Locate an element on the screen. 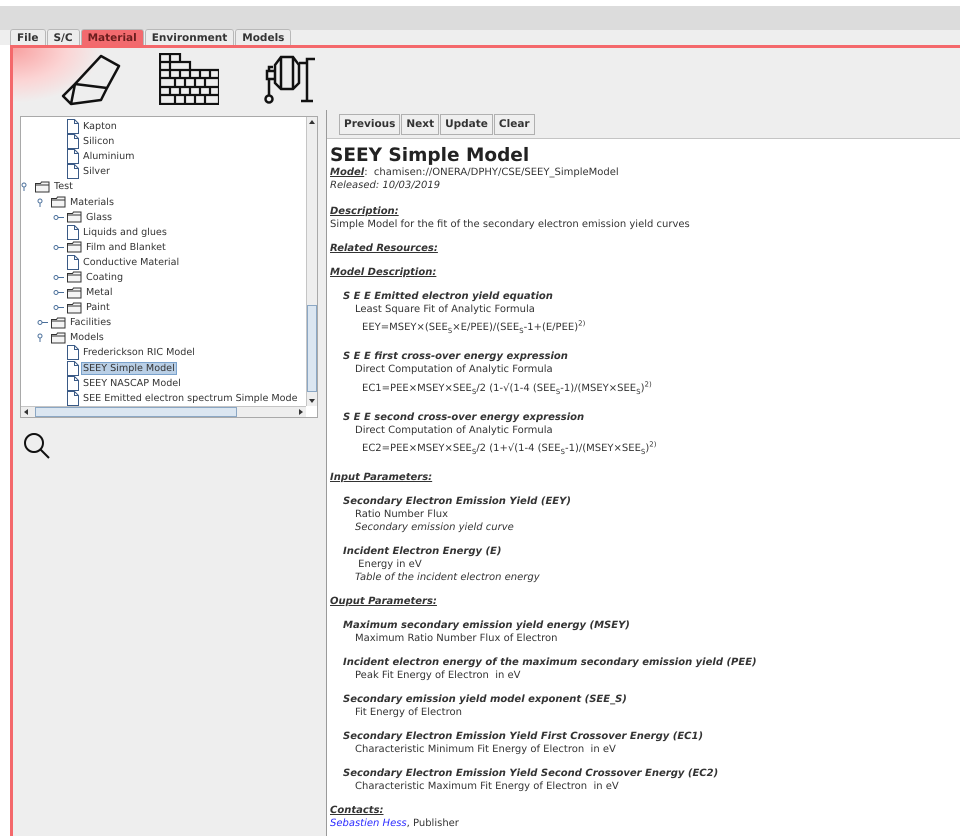 This screenshot has width=960, height=836. model-path: : chamisen://ONERA/DPHY/CSE/SEEY_SimpleModel is located at coordinates (491, 172).